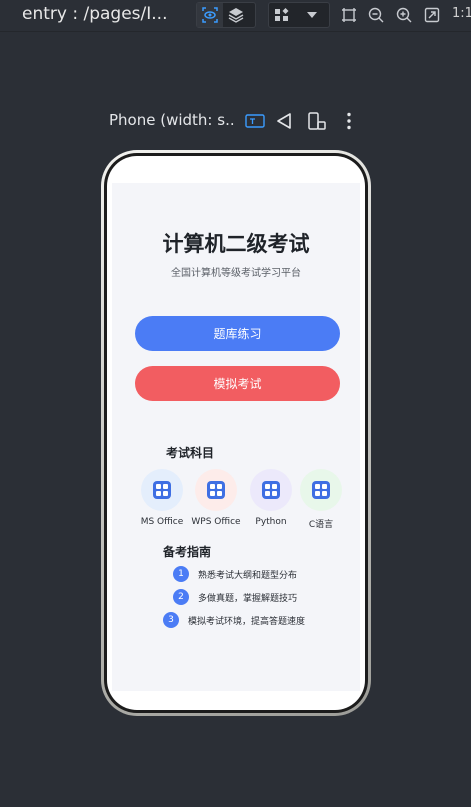 This screenshot has height=807, width=471. I want to click on layers-icon, so click(236, 15).